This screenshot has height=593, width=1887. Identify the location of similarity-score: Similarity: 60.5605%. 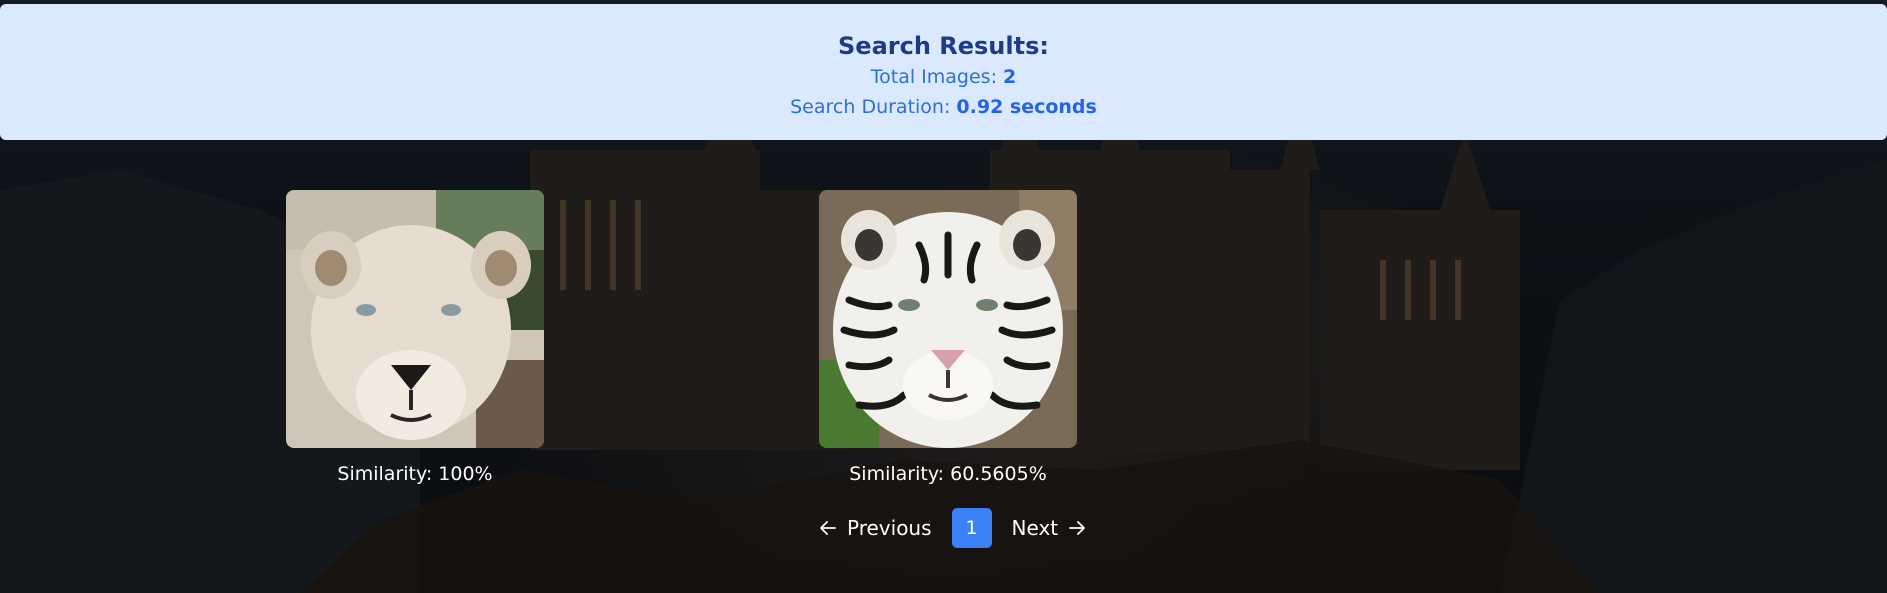
(948, 474).